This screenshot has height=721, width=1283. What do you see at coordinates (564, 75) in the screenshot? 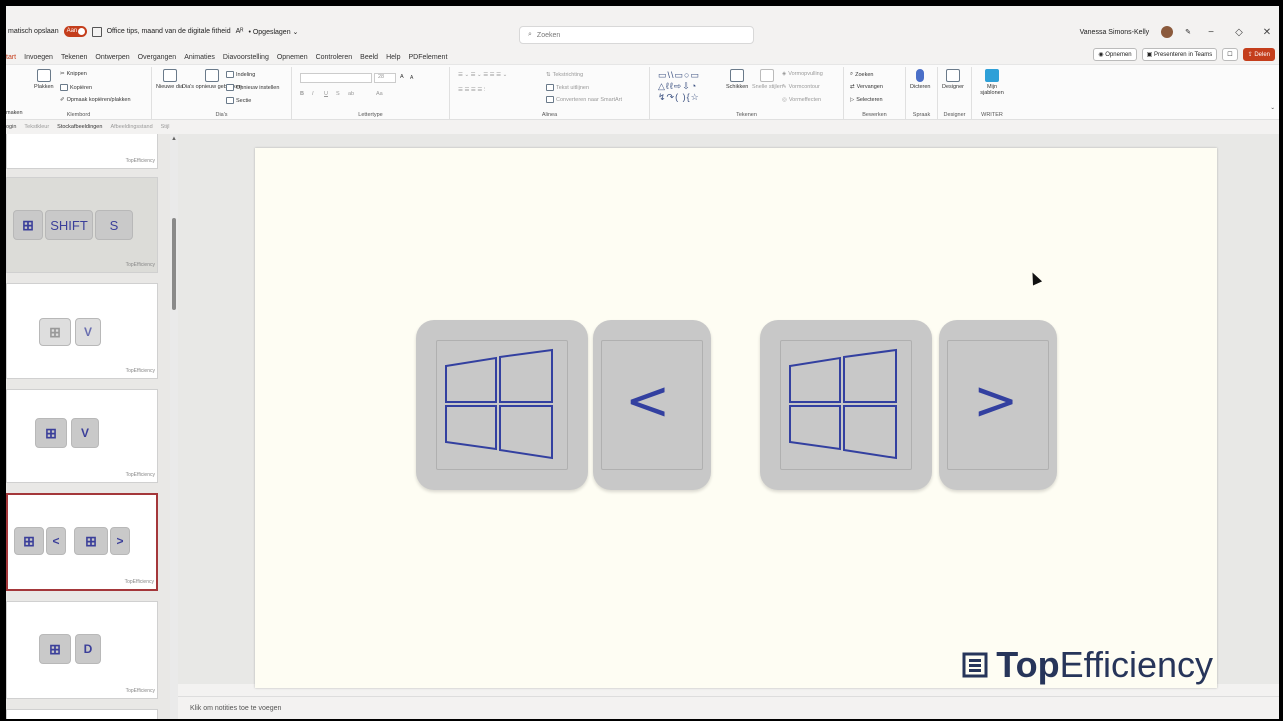
I see `text-direction-button: ⇅ Tekstrichting` at bounding box center [564, 75].